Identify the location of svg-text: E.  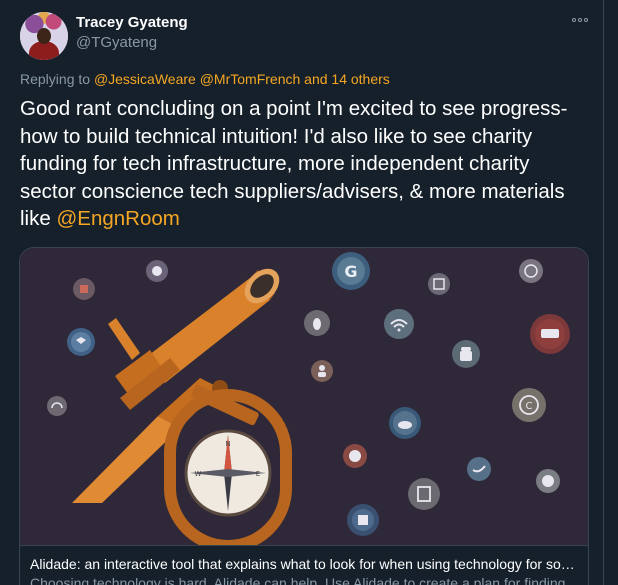
(258, 474).